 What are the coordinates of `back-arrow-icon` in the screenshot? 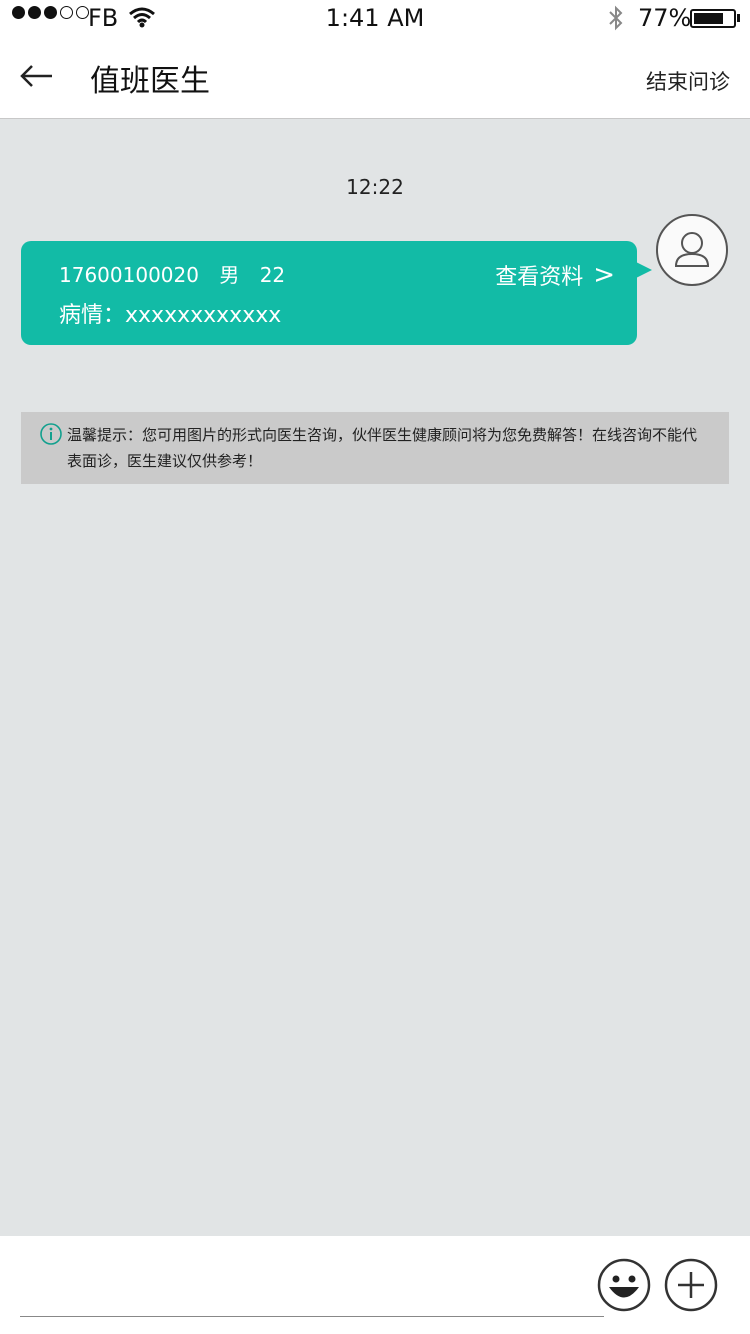 It's located at (36, 76).